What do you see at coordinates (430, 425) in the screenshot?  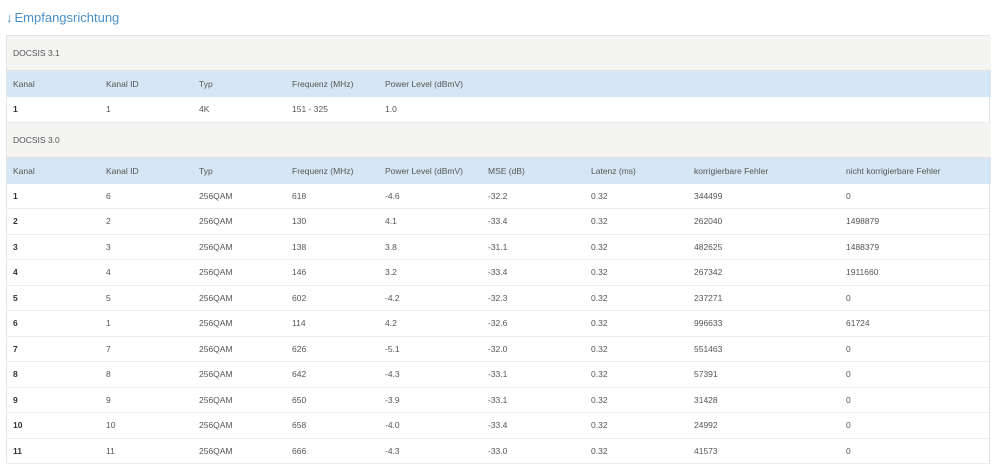 I see `table-cell: -4.0` at bounding box center [430, 425].